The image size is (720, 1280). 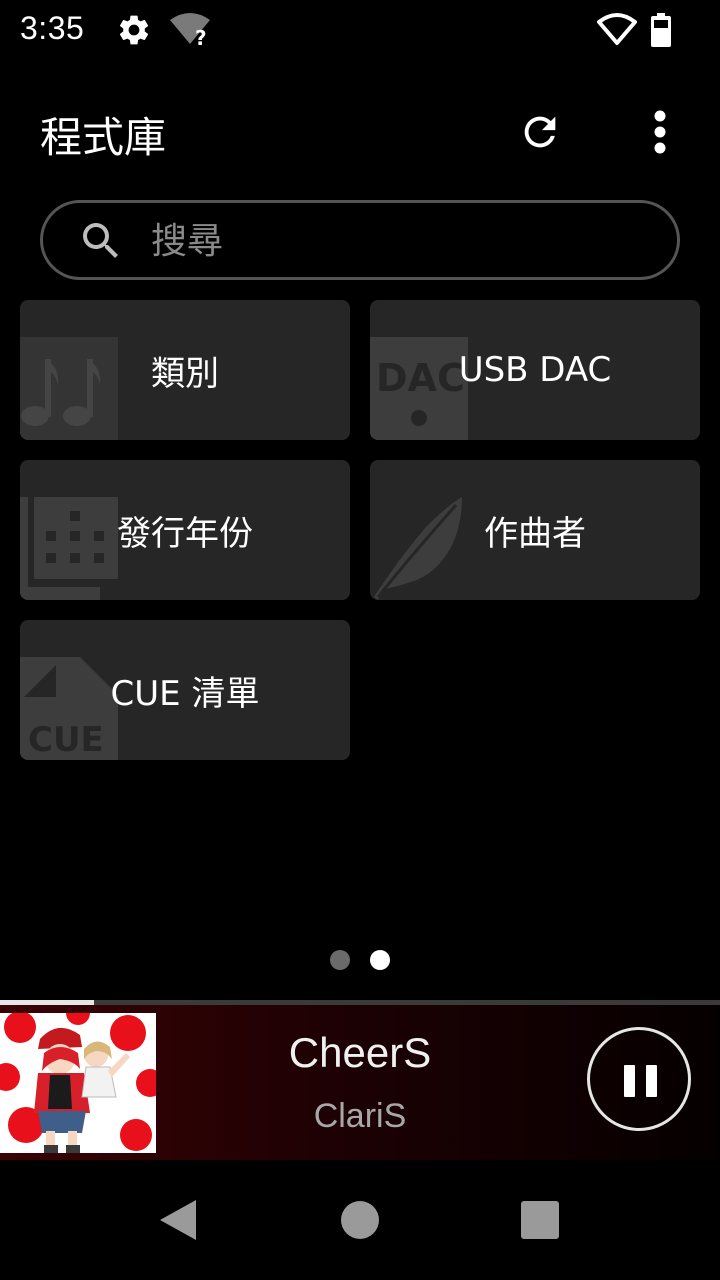 What do you see at coordinates (78, 1083) in the screenshot?
I see `album-art` at bounding box center [78, 1083].